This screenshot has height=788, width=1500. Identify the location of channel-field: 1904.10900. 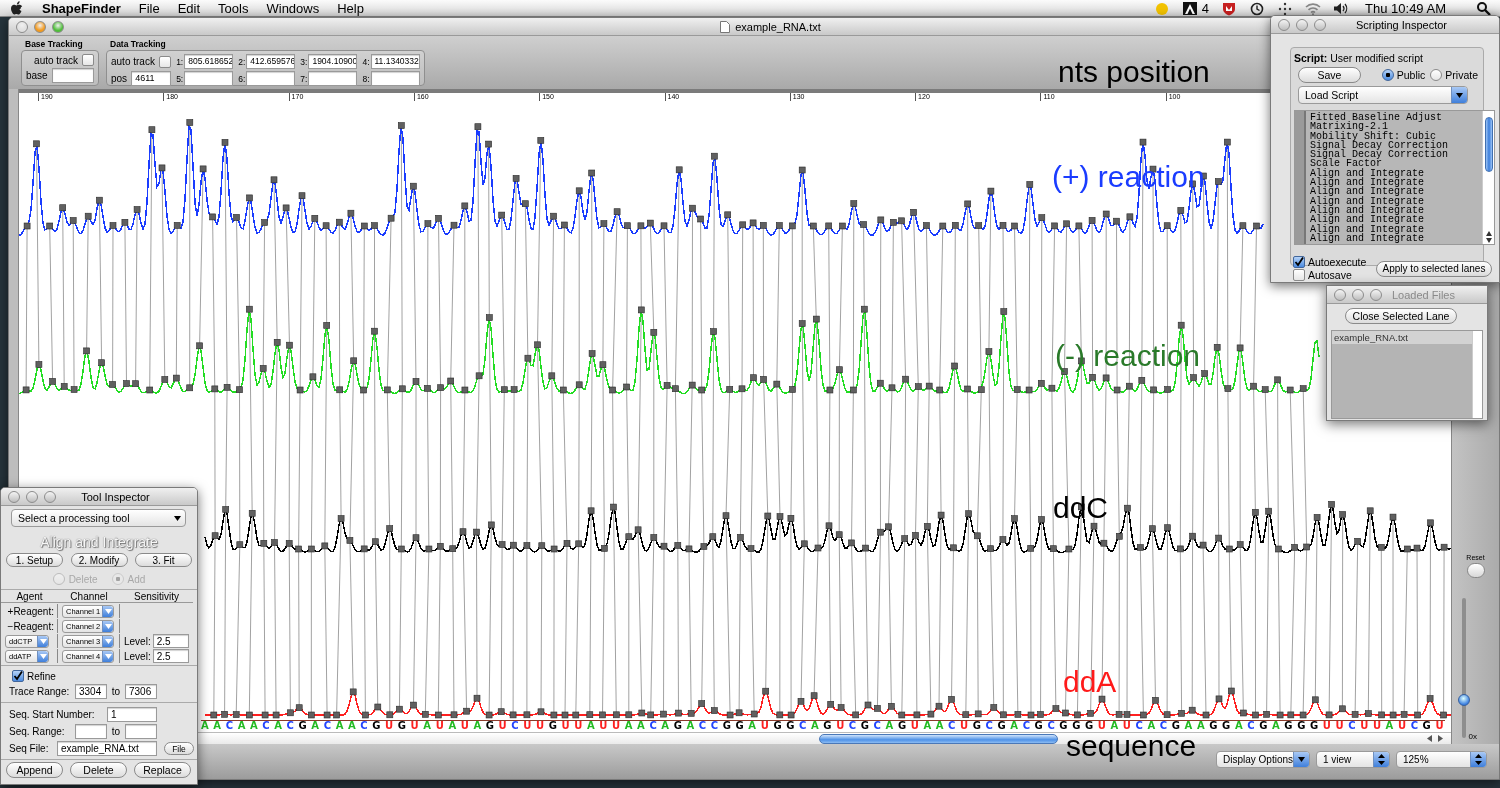
(333, 61).